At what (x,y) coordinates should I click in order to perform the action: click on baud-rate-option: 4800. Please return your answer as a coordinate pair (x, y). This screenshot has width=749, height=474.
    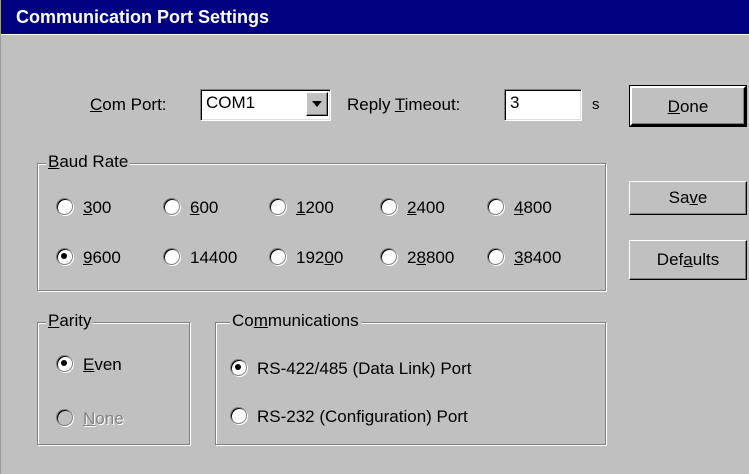
    Looking at the image, I should click on (519, 208).